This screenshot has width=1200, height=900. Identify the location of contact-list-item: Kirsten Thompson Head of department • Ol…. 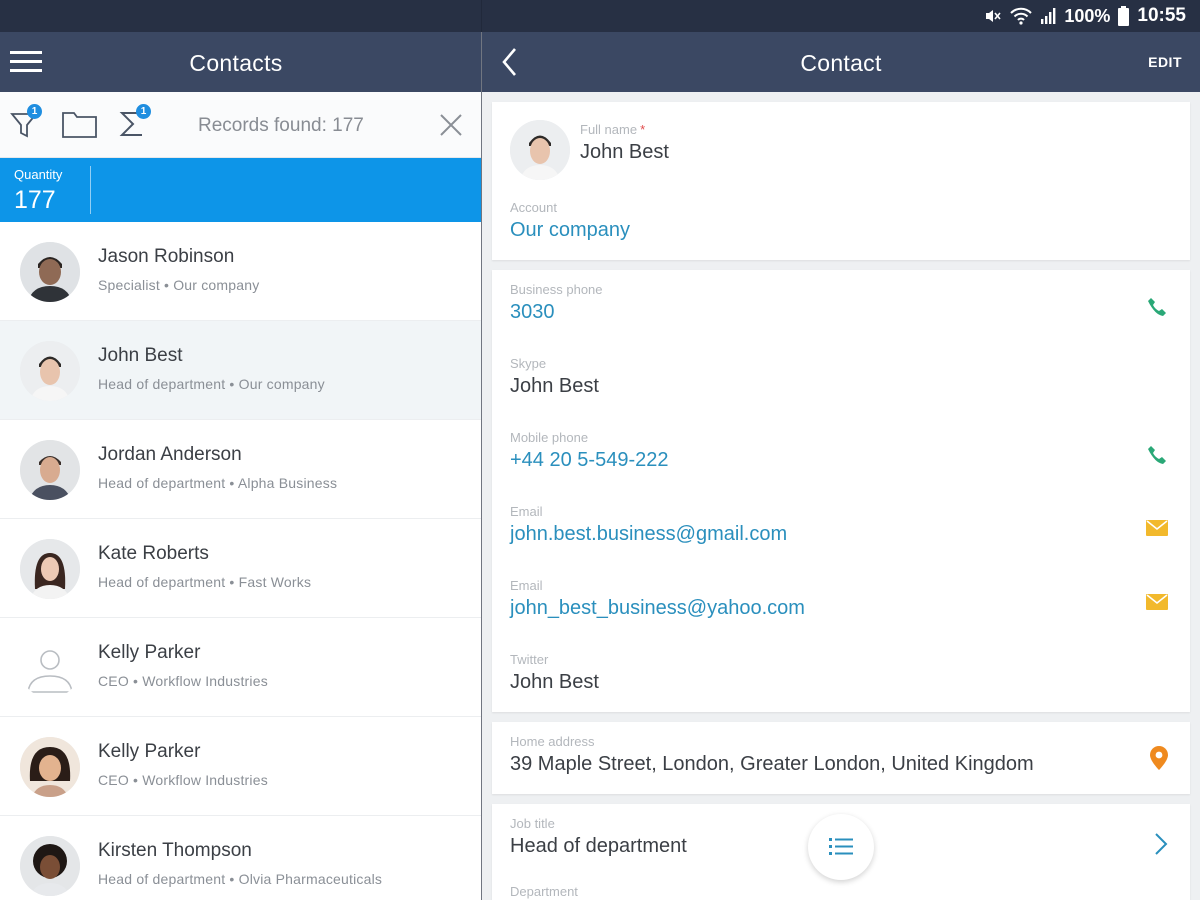
(240, 858).